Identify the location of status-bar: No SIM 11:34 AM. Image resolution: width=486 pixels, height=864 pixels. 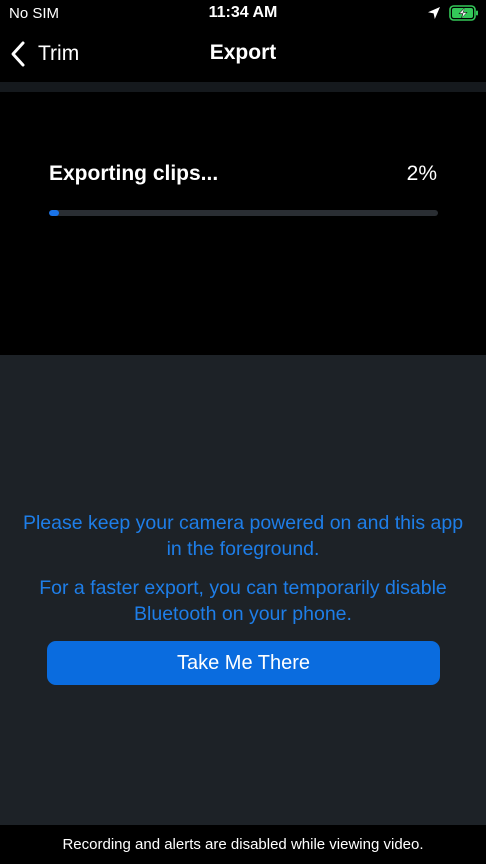
(243, 14).